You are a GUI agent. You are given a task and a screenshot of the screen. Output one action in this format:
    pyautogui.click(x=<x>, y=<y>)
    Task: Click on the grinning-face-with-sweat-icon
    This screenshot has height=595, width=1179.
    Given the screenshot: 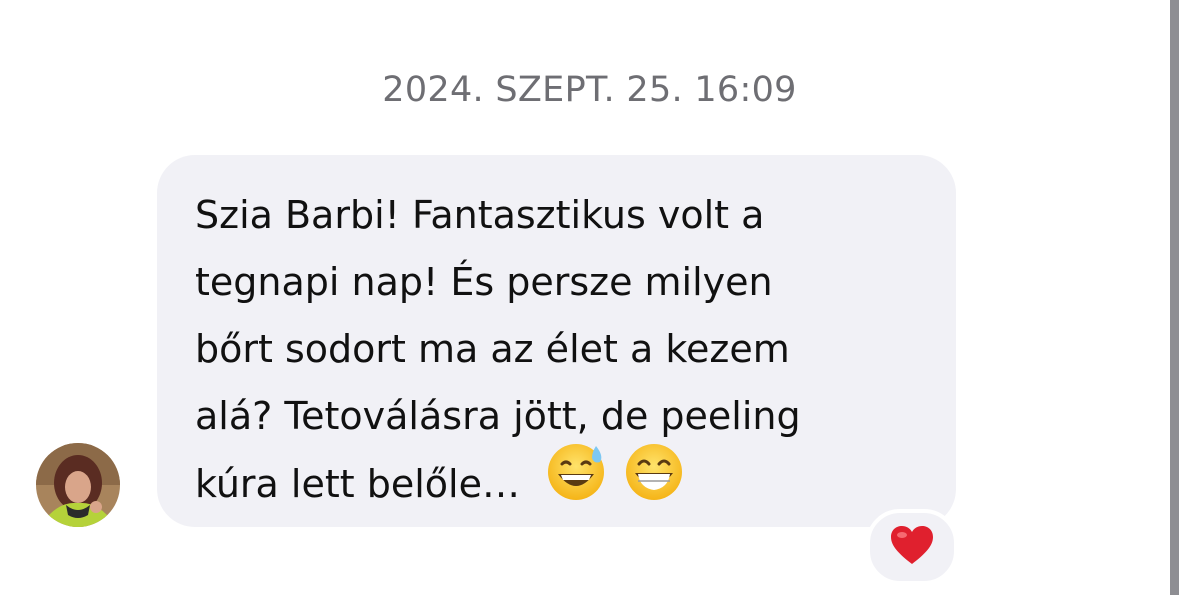 What is the action you would take?
    pyautogui.click(x=576, y=482)
    